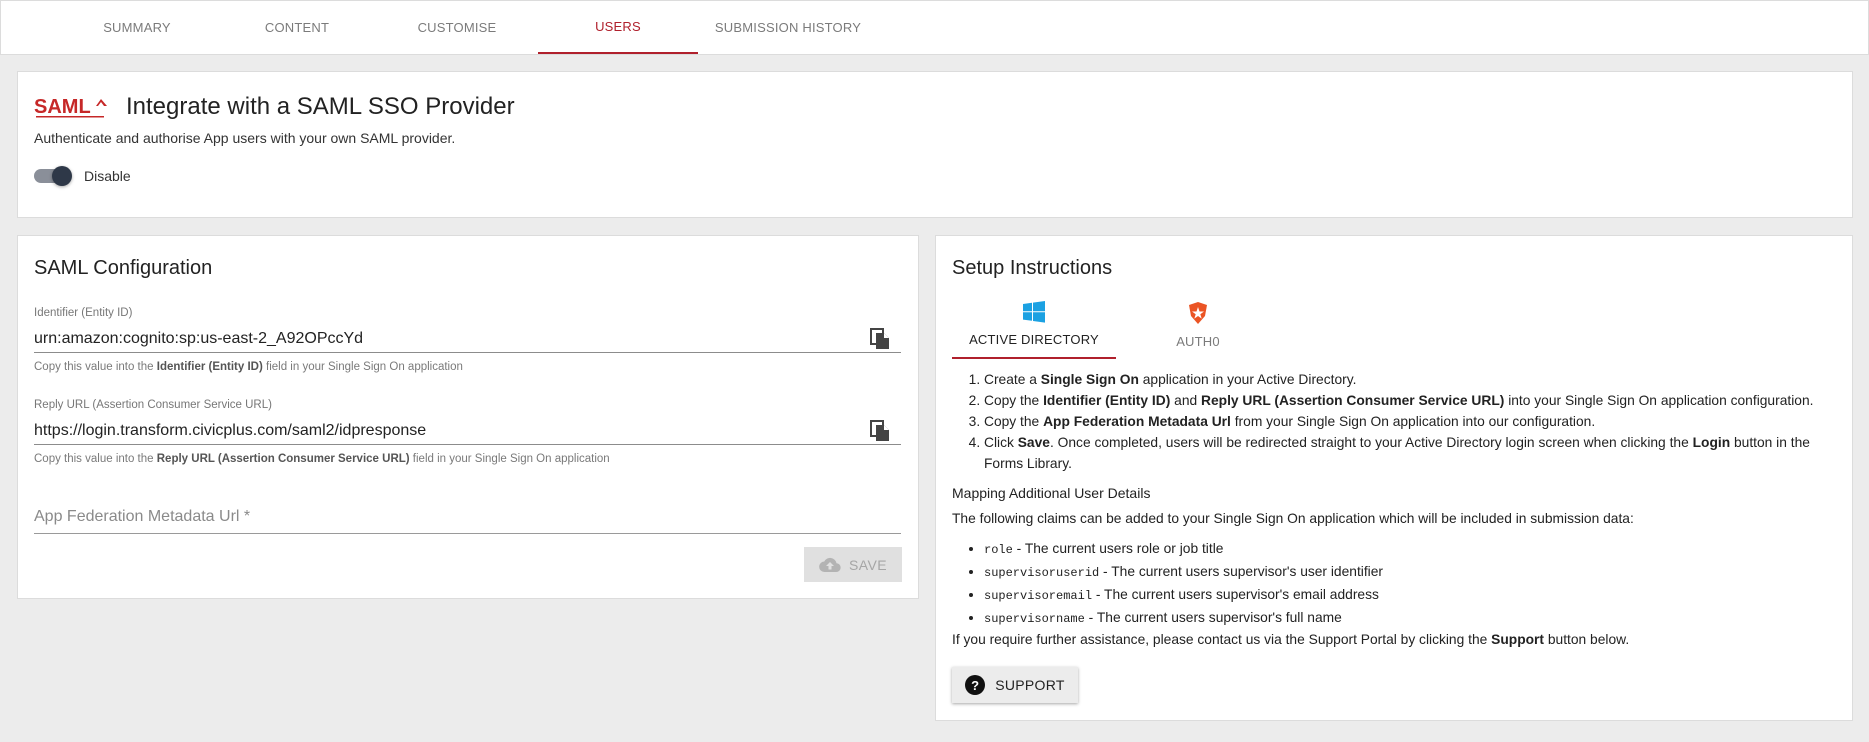 This screenshot has height=742, width=1869. What do you see at coordinates (320, 106) in the screenshot?
I see `integration-title: Integrate with a SAML SSO Provider` at bounding box center [320, 106].